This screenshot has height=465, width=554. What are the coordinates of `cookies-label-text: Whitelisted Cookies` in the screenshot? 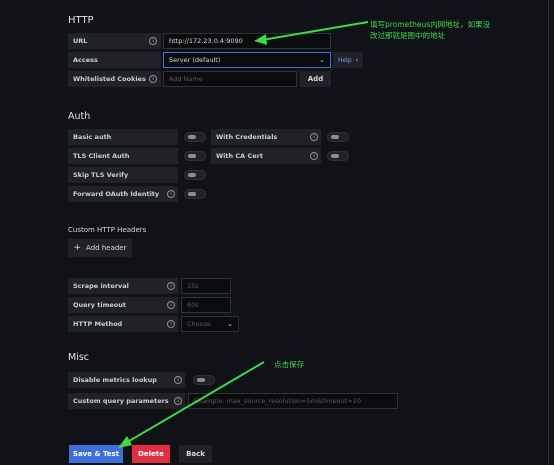 It's located at (109, 79).